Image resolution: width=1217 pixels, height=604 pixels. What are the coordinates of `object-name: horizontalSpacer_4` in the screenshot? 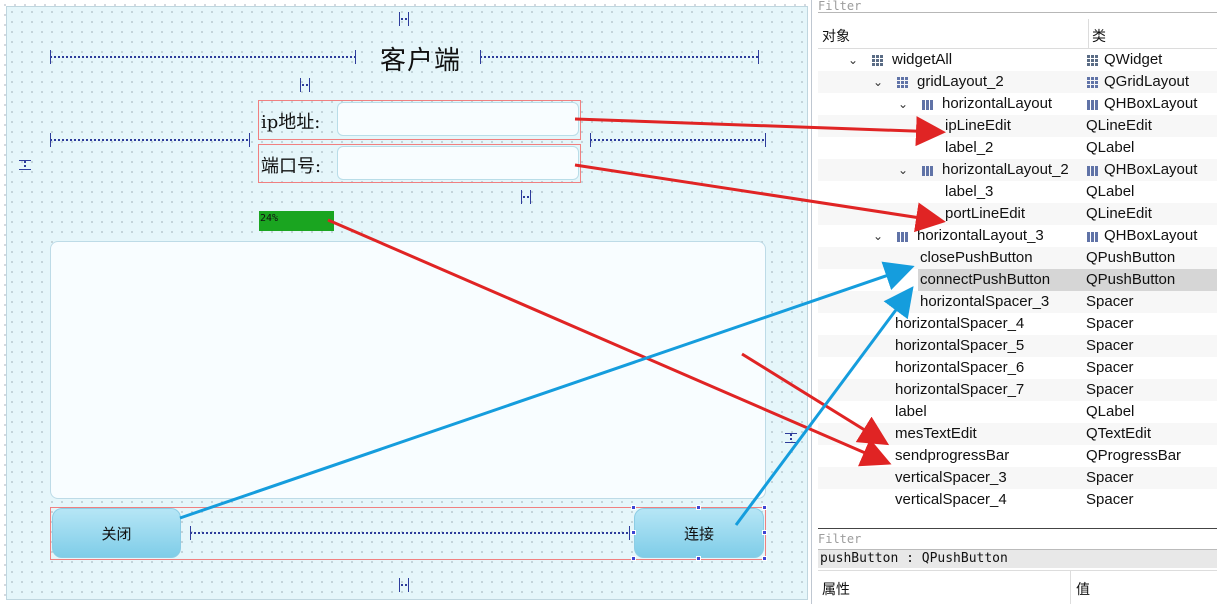 It's located at (960, 323).